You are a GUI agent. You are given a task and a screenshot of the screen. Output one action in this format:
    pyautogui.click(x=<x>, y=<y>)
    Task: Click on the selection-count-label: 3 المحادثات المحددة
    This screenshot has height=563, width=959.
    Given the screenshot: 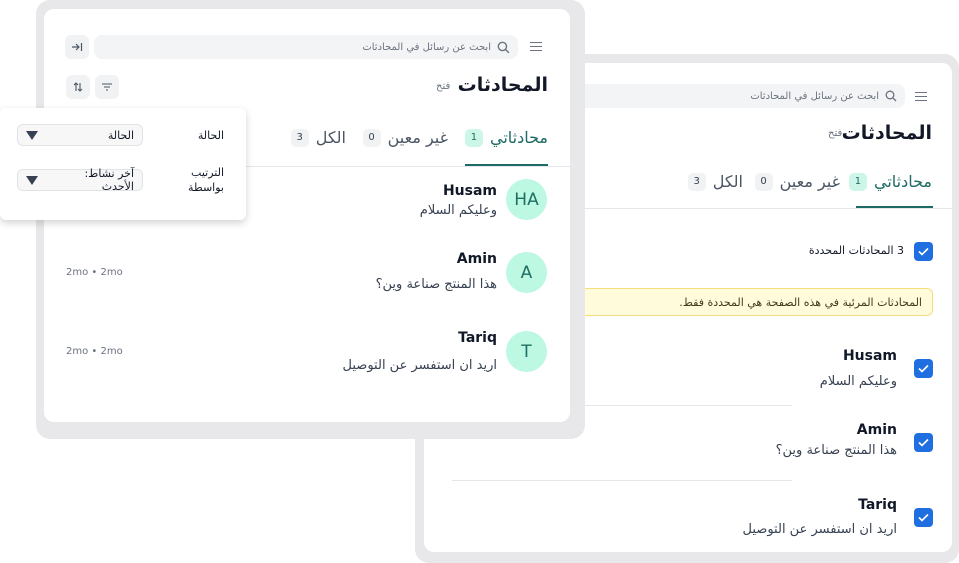 What is the action you would take?
    pyautogui.click(x=856, y=250)
    